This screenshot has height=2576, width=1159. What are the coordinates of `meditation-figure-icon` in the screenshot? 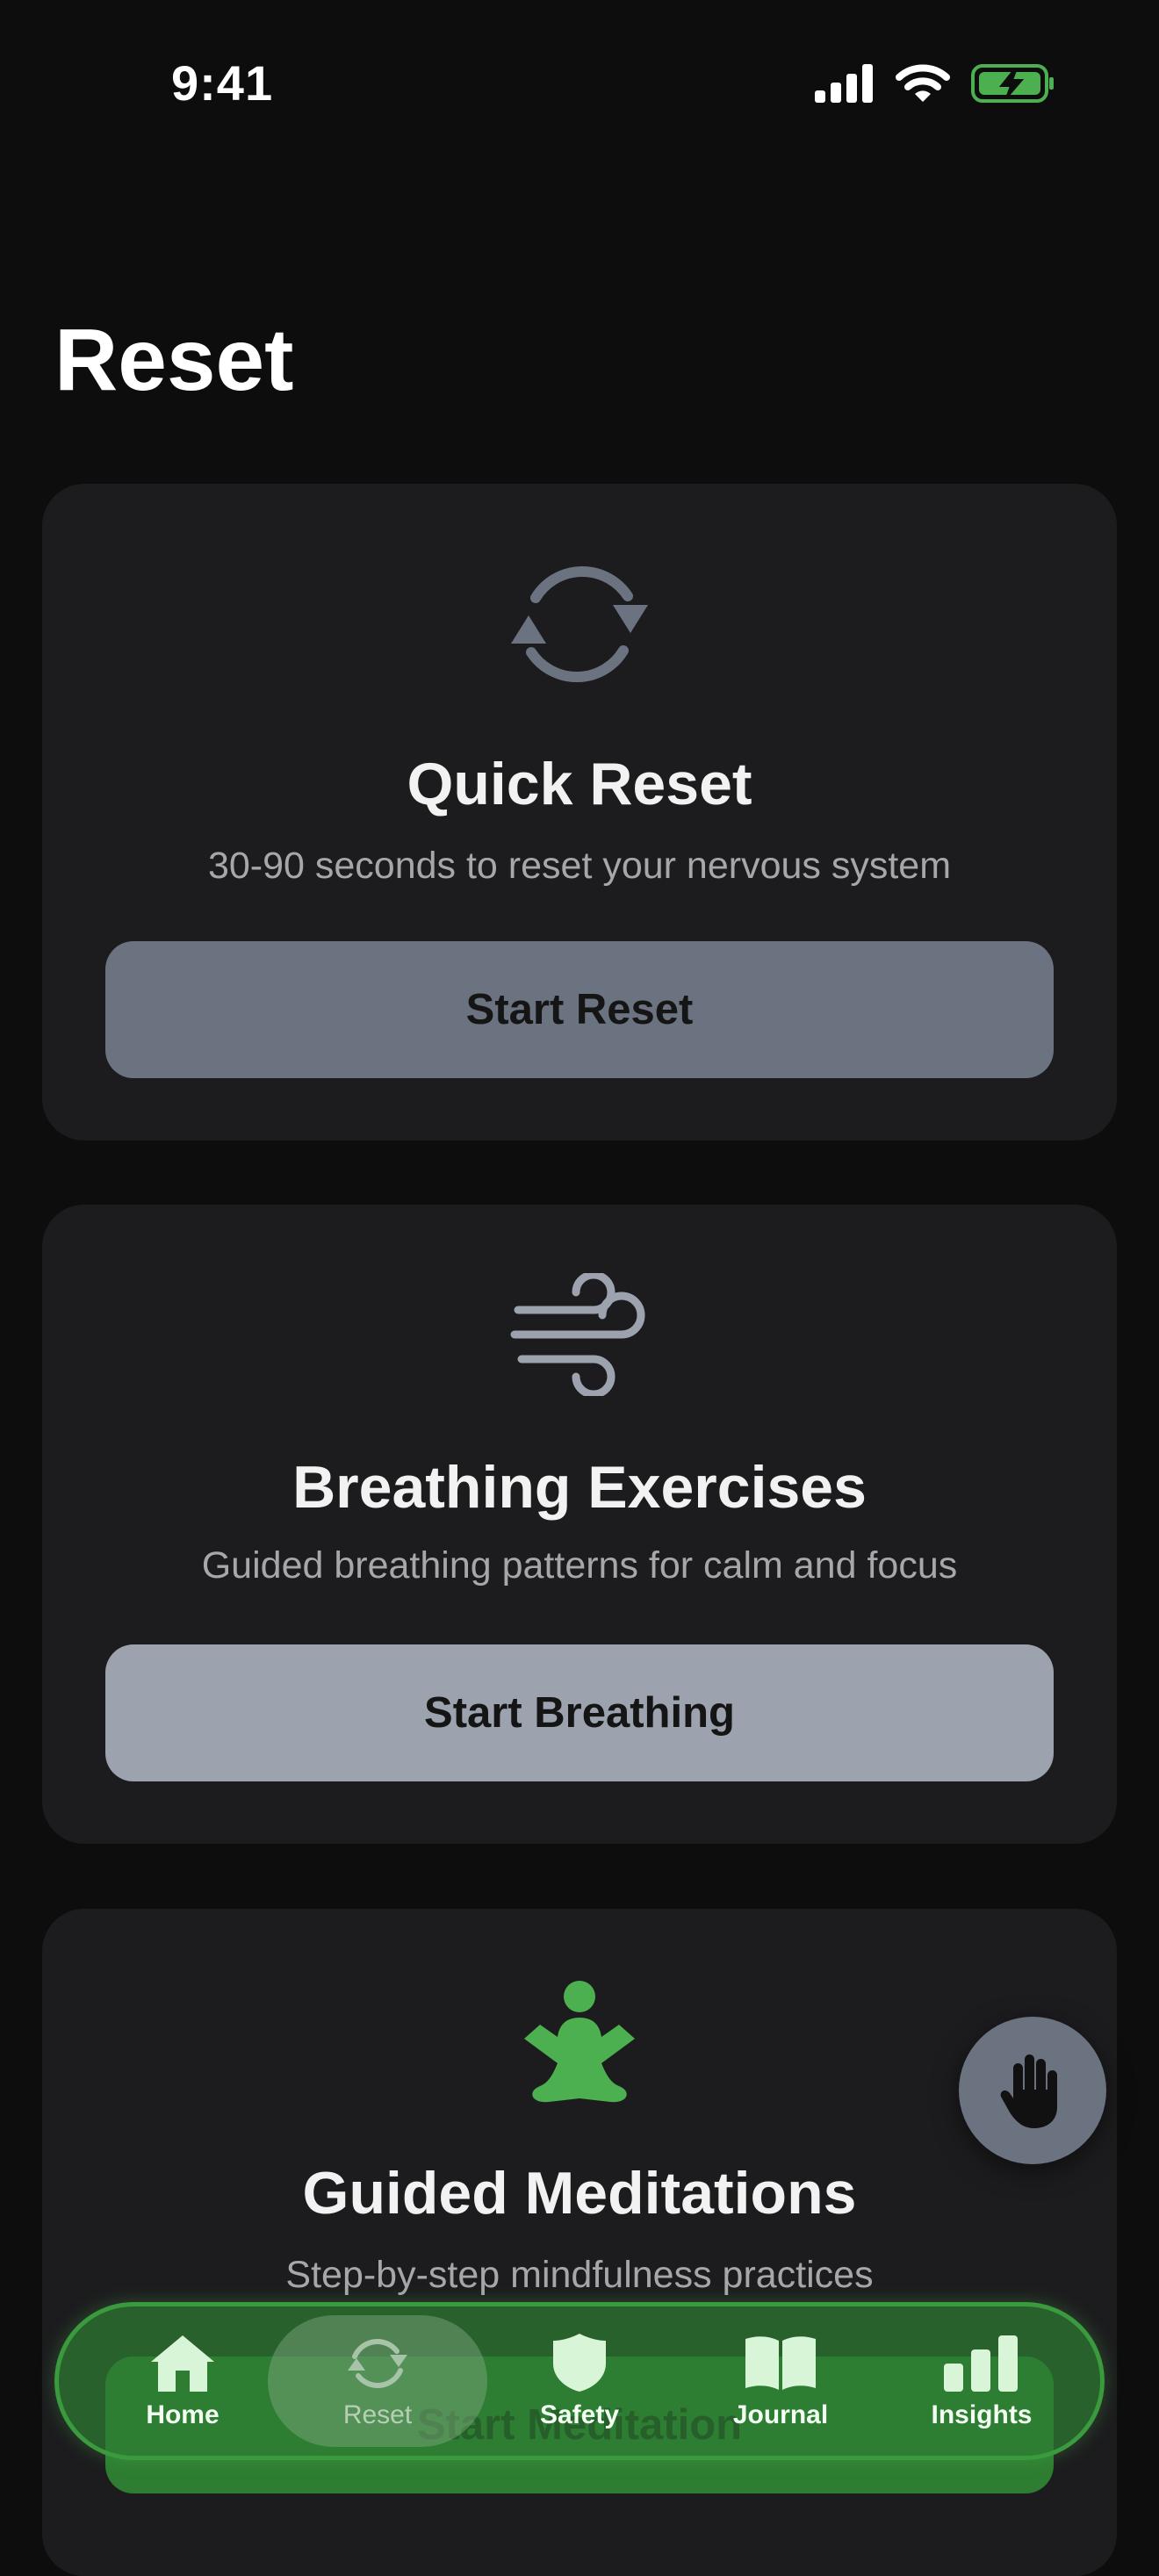 It's located at (579, 2045).